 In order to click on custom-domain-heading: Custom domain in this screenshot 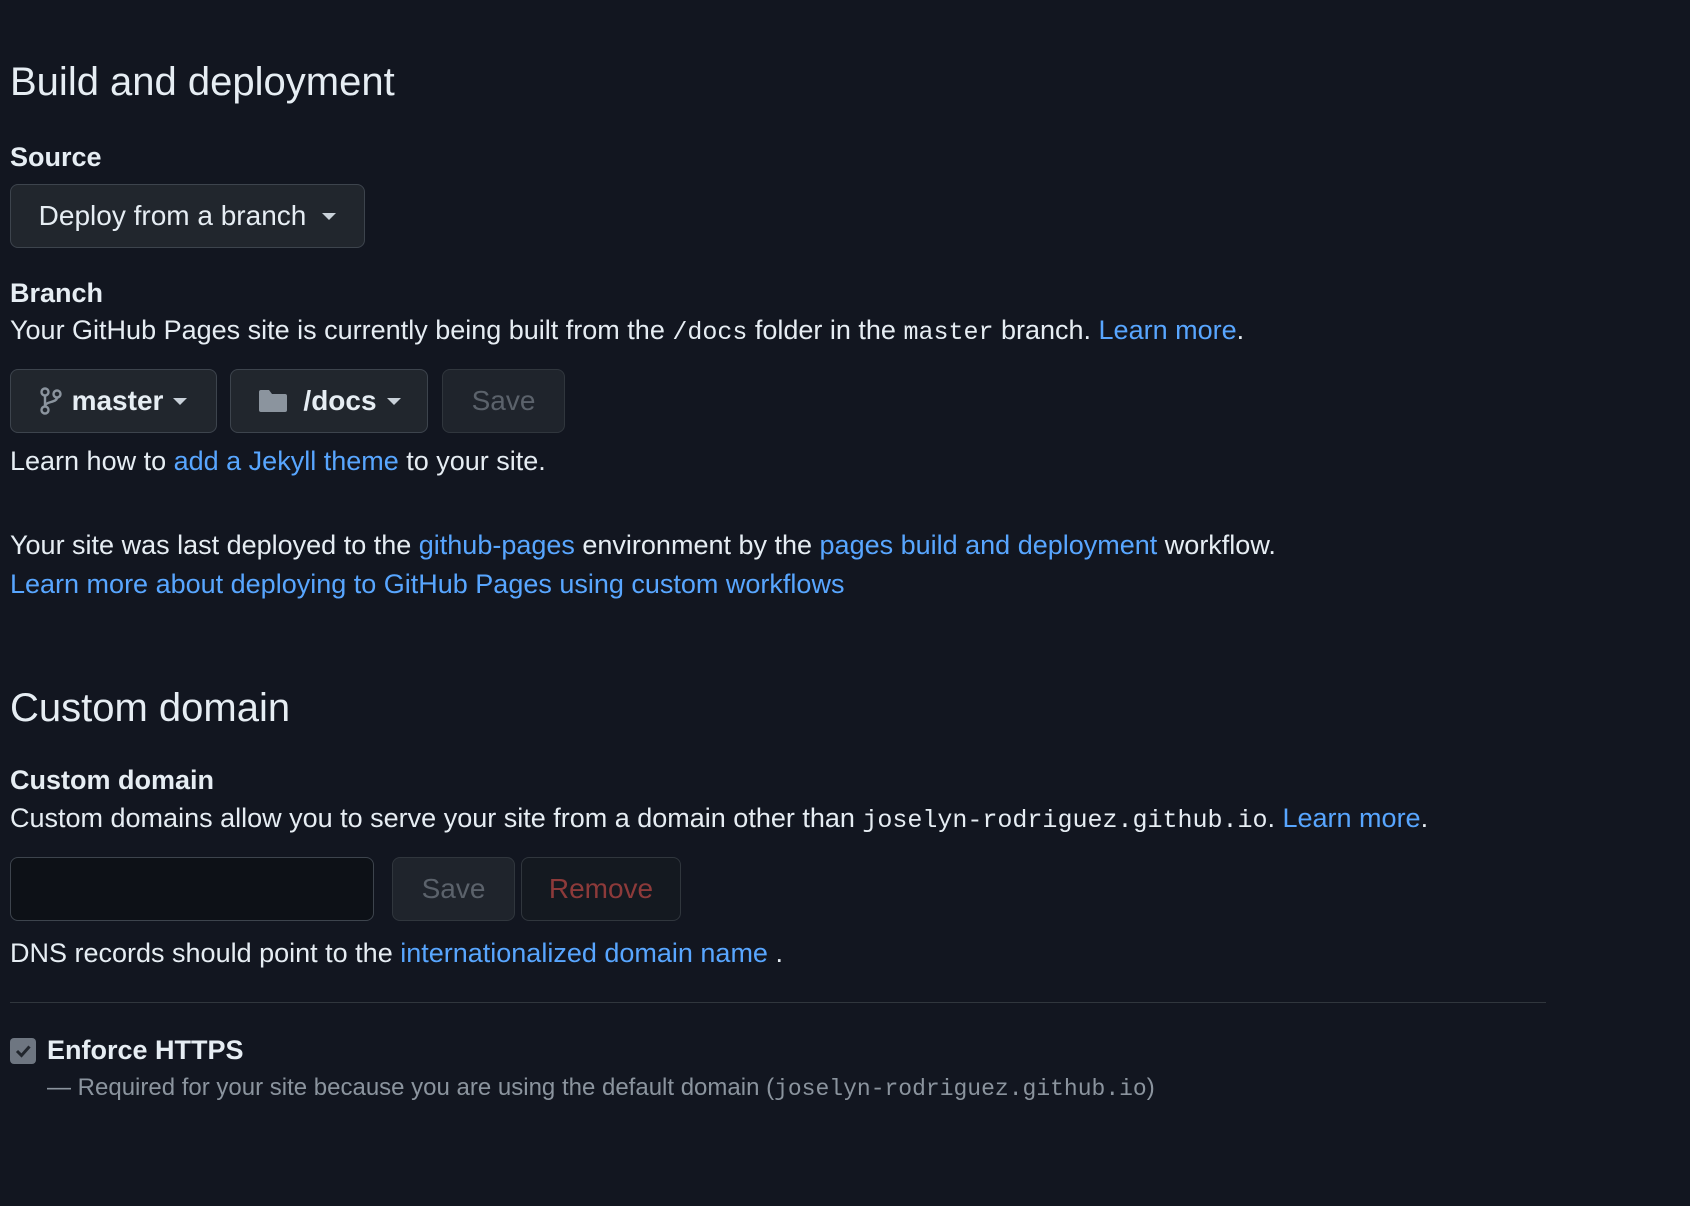, I will do `click(150, 708)`.